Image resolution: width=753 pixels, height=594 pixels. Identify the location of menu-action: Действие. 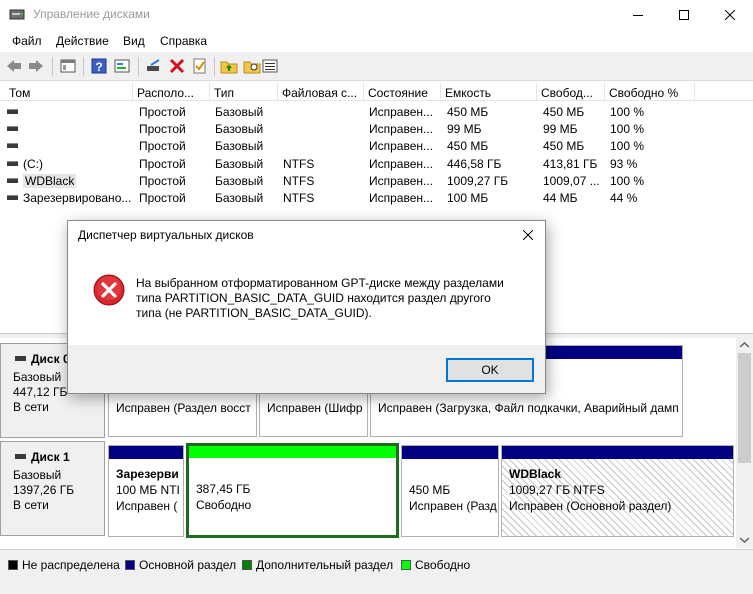
(82, 41).